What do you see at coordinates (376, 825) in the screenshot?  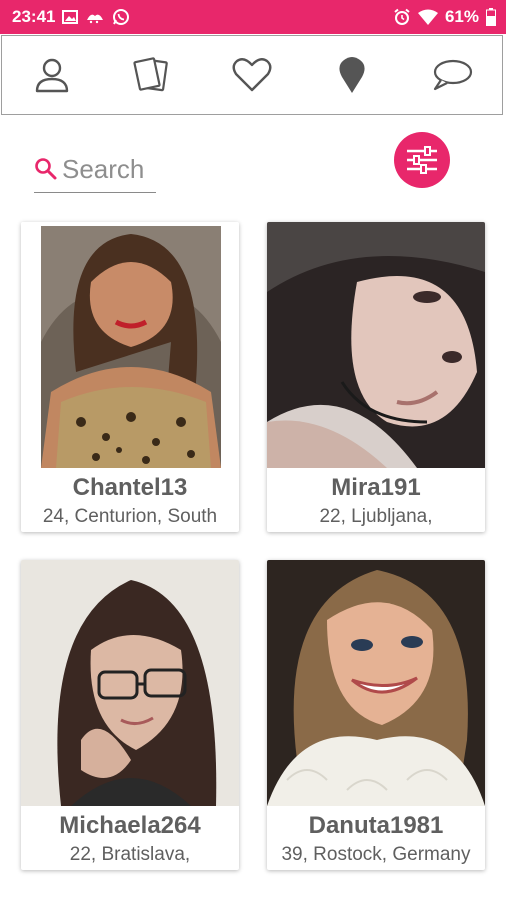 I see `profile-name: Danuta1981` at bounding box center [376, 825].